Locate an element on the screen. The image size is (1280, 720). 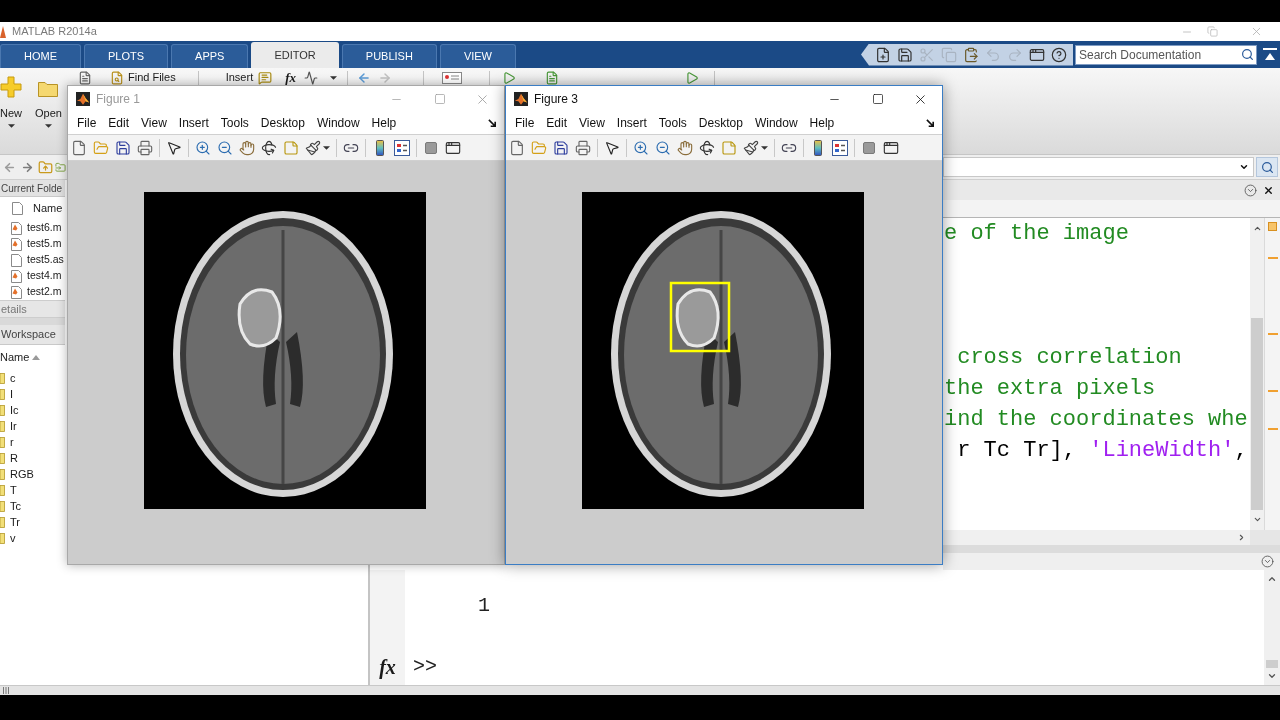
ribbon-tab: VIEW is located at coordinates (477, 56).